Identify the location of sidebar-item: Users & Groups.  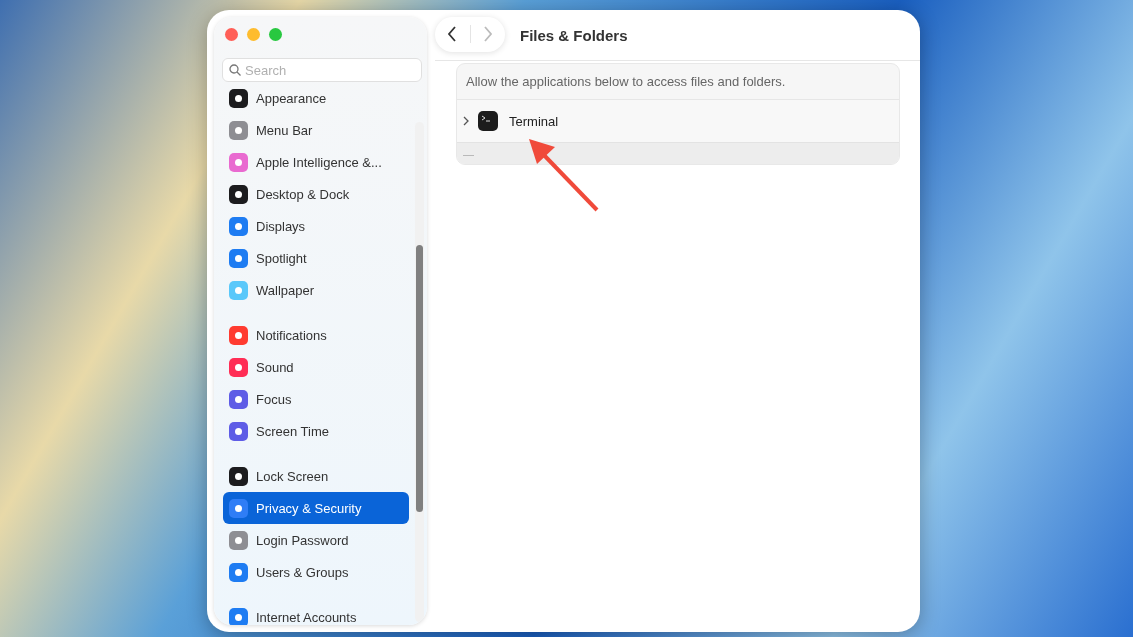
(316, 572).